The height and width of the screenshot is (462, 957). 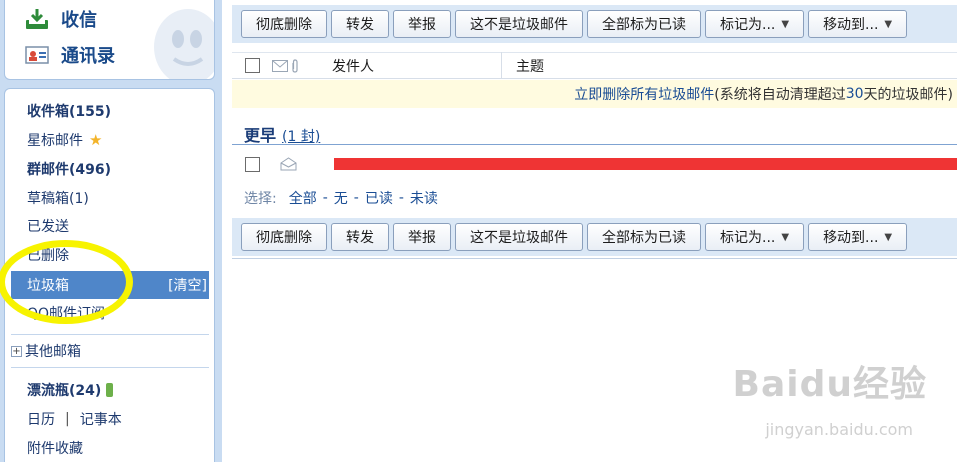 What do you see at coordinates (280, 65) in the screenshot?
I see `envelope-icon` at bounding box center [280, 65].